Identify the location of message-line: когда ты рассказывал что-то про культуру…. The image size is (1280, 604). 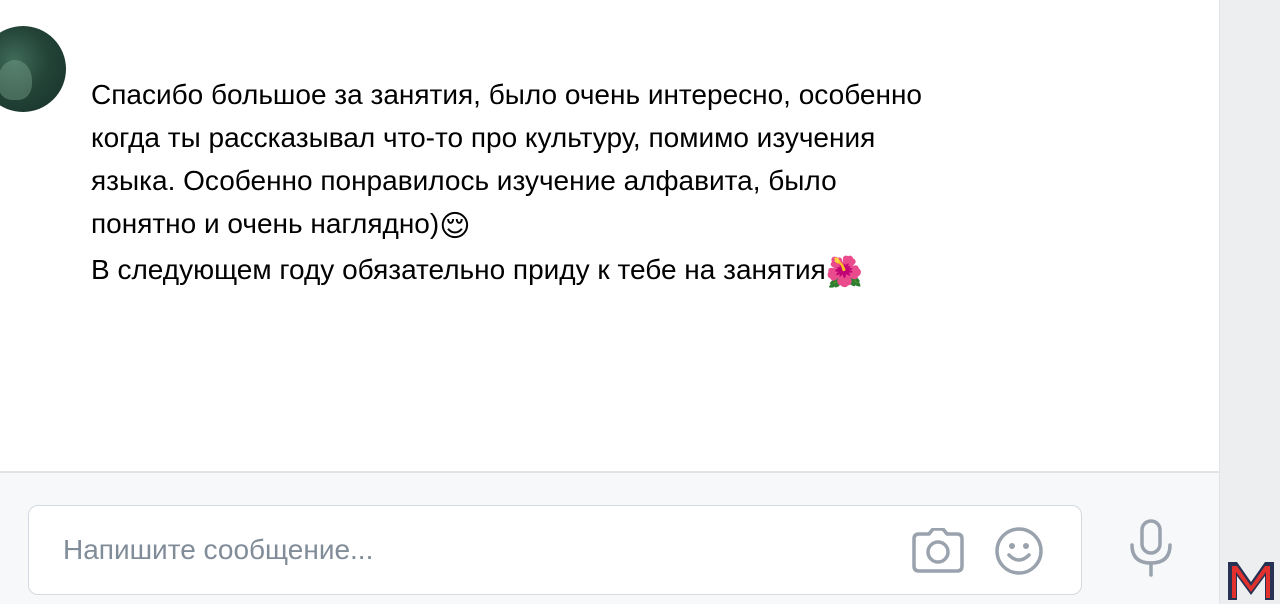
(483, 137).